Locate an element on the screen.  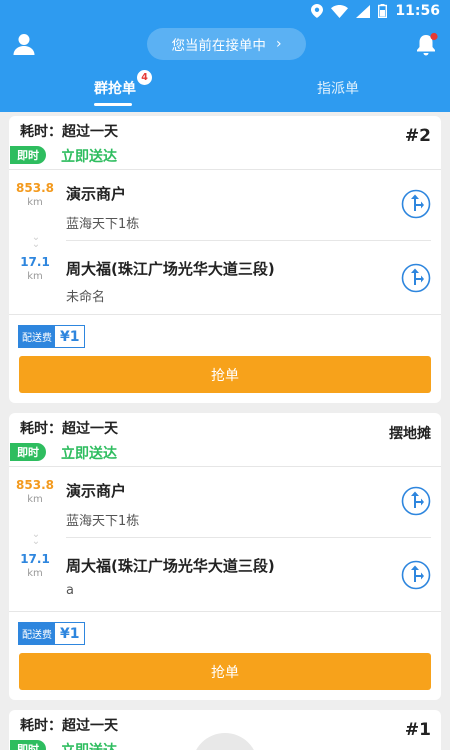
dropoff-detail: 未命名 is located at coordinates (86, 297).